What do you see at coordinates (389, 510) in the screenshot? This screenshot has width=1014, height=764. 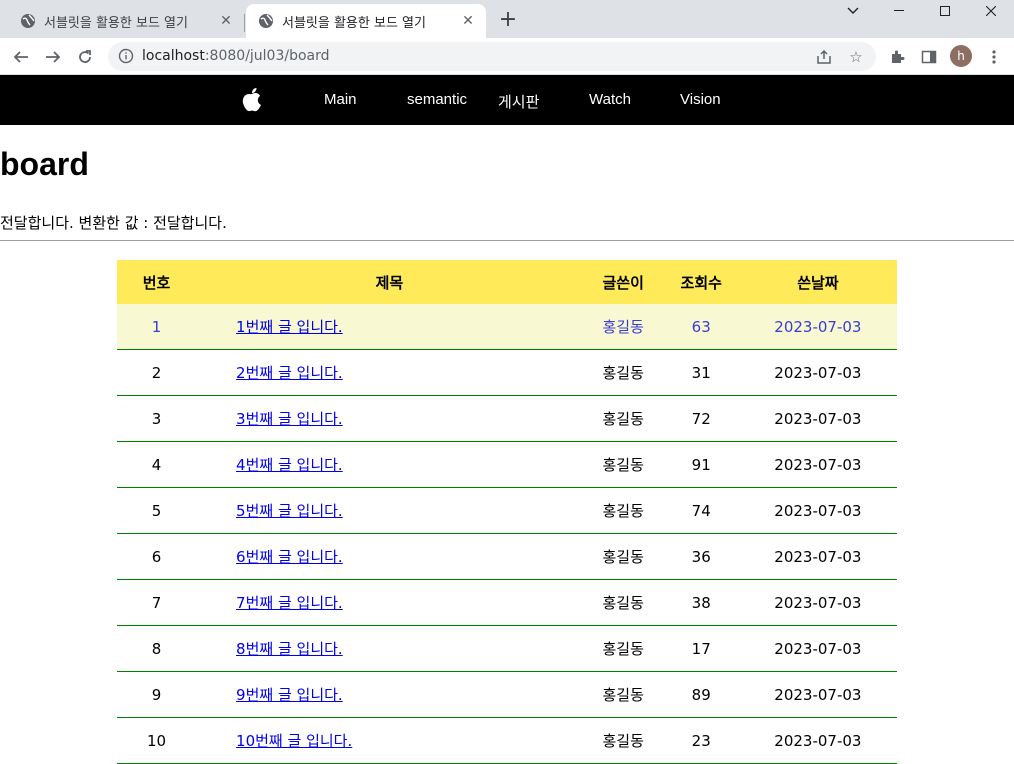 I see `cell-title: 5번째 글 입니다.` at bounding box center [389, 510].